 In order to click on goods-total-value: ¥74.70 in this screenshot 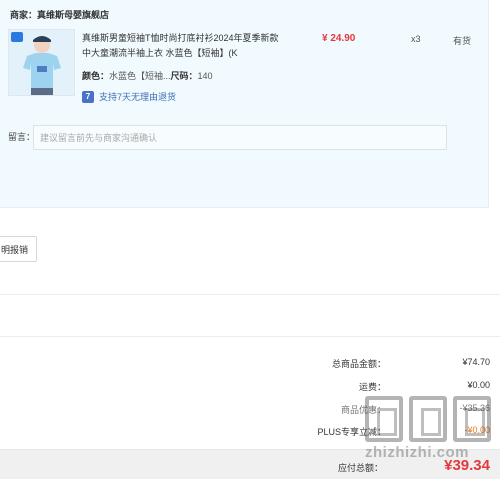, I will do `click(476, 362)`.